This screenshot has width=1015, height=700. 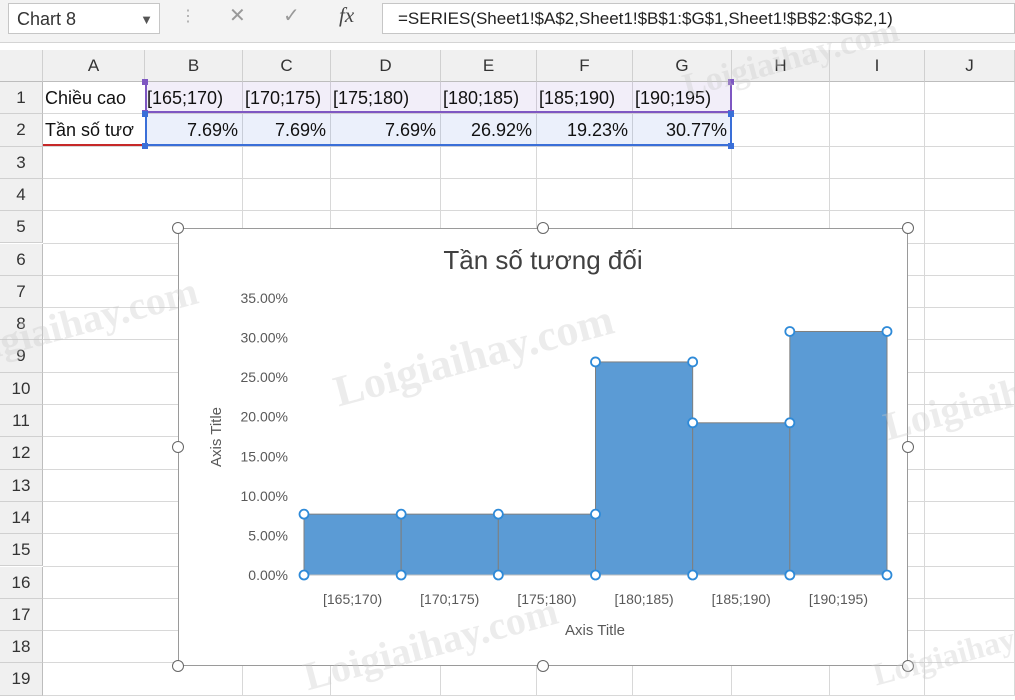 I want to click on column-header-C: C, so click(x=287, y=66).